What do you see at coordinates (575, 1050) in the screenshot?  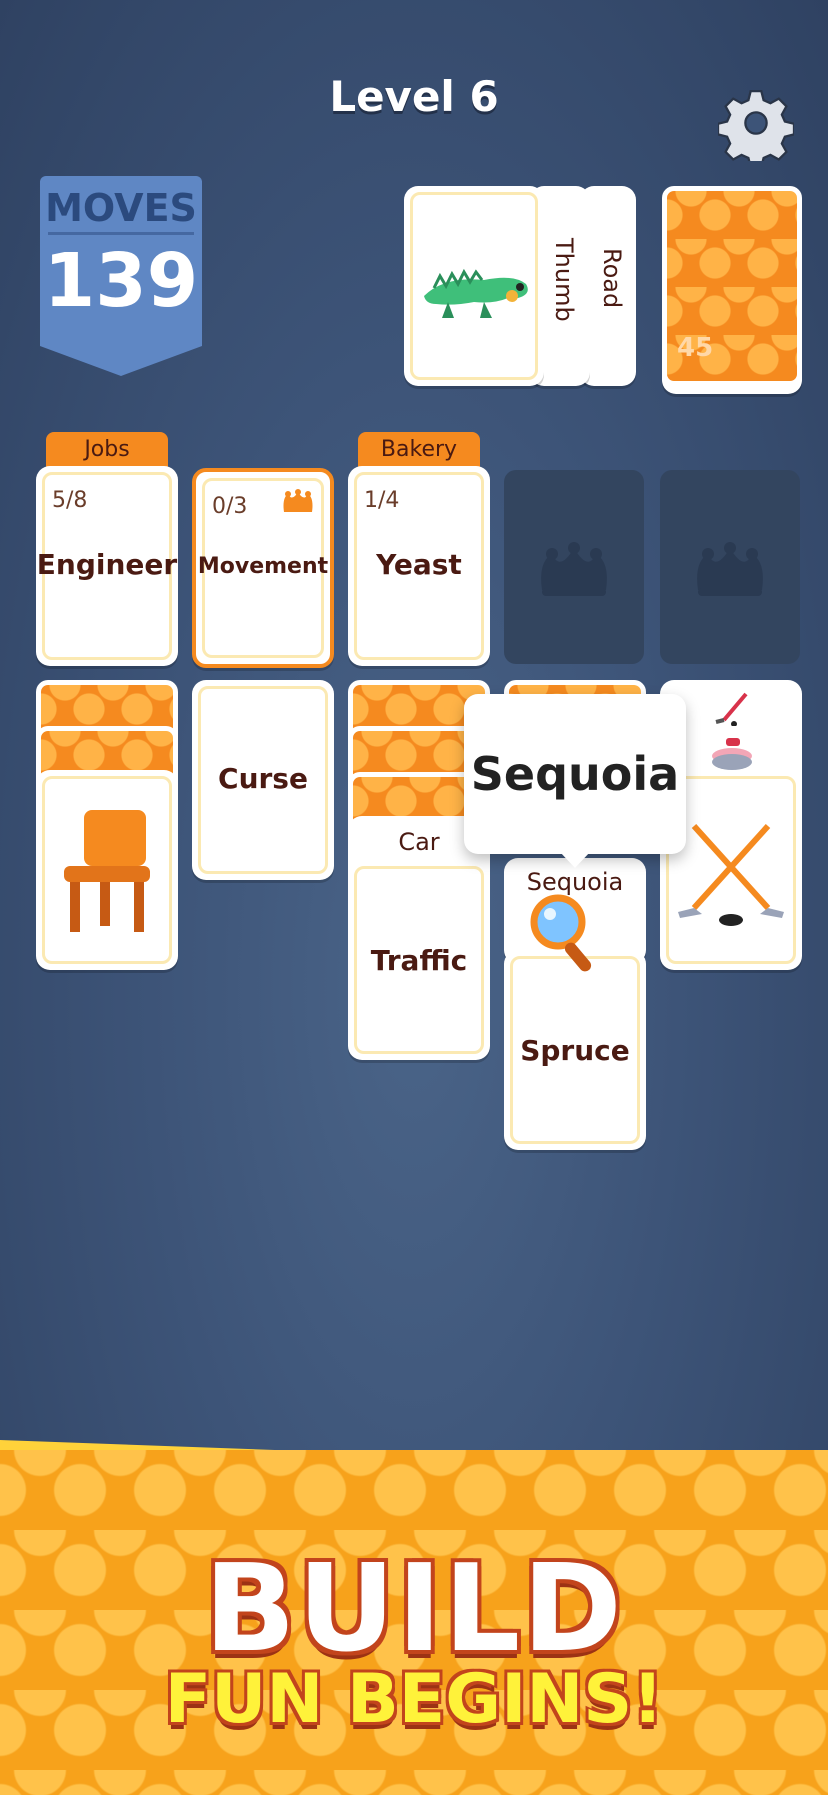 I see `card-word: Spruce` at bounding box center [575, 1050].